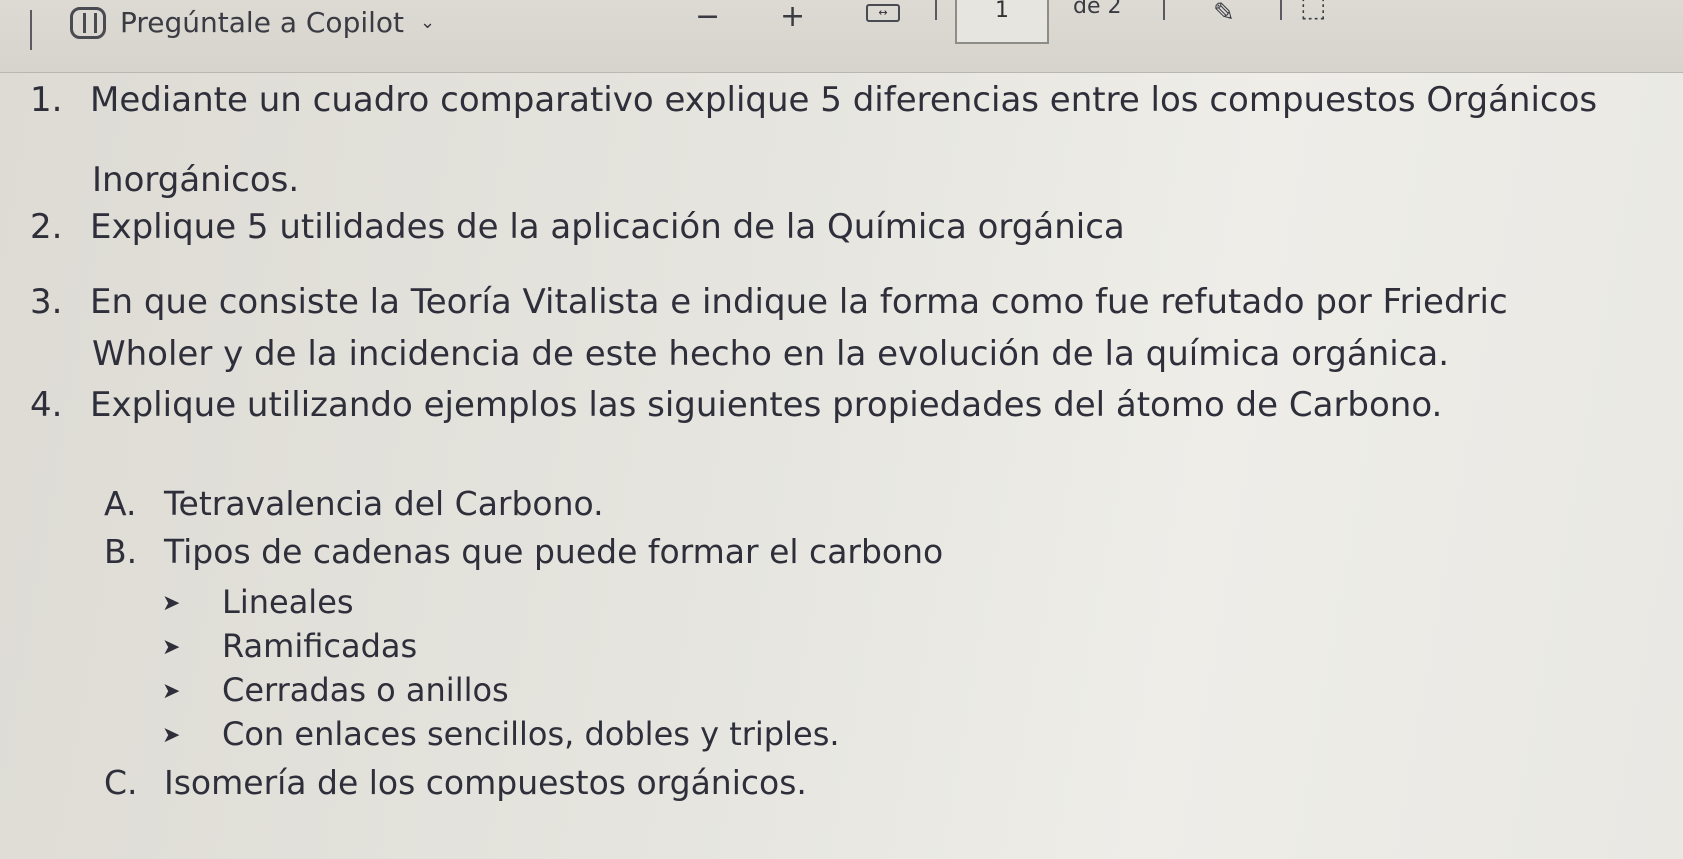 The width and height of the screenshot is (1683, 859). What do you see at coordinates (531, 734) in the screenshot?
I see `bullet-text: Con enlaces sencillos, dobles y triples.` at bounding box center [531, 734].